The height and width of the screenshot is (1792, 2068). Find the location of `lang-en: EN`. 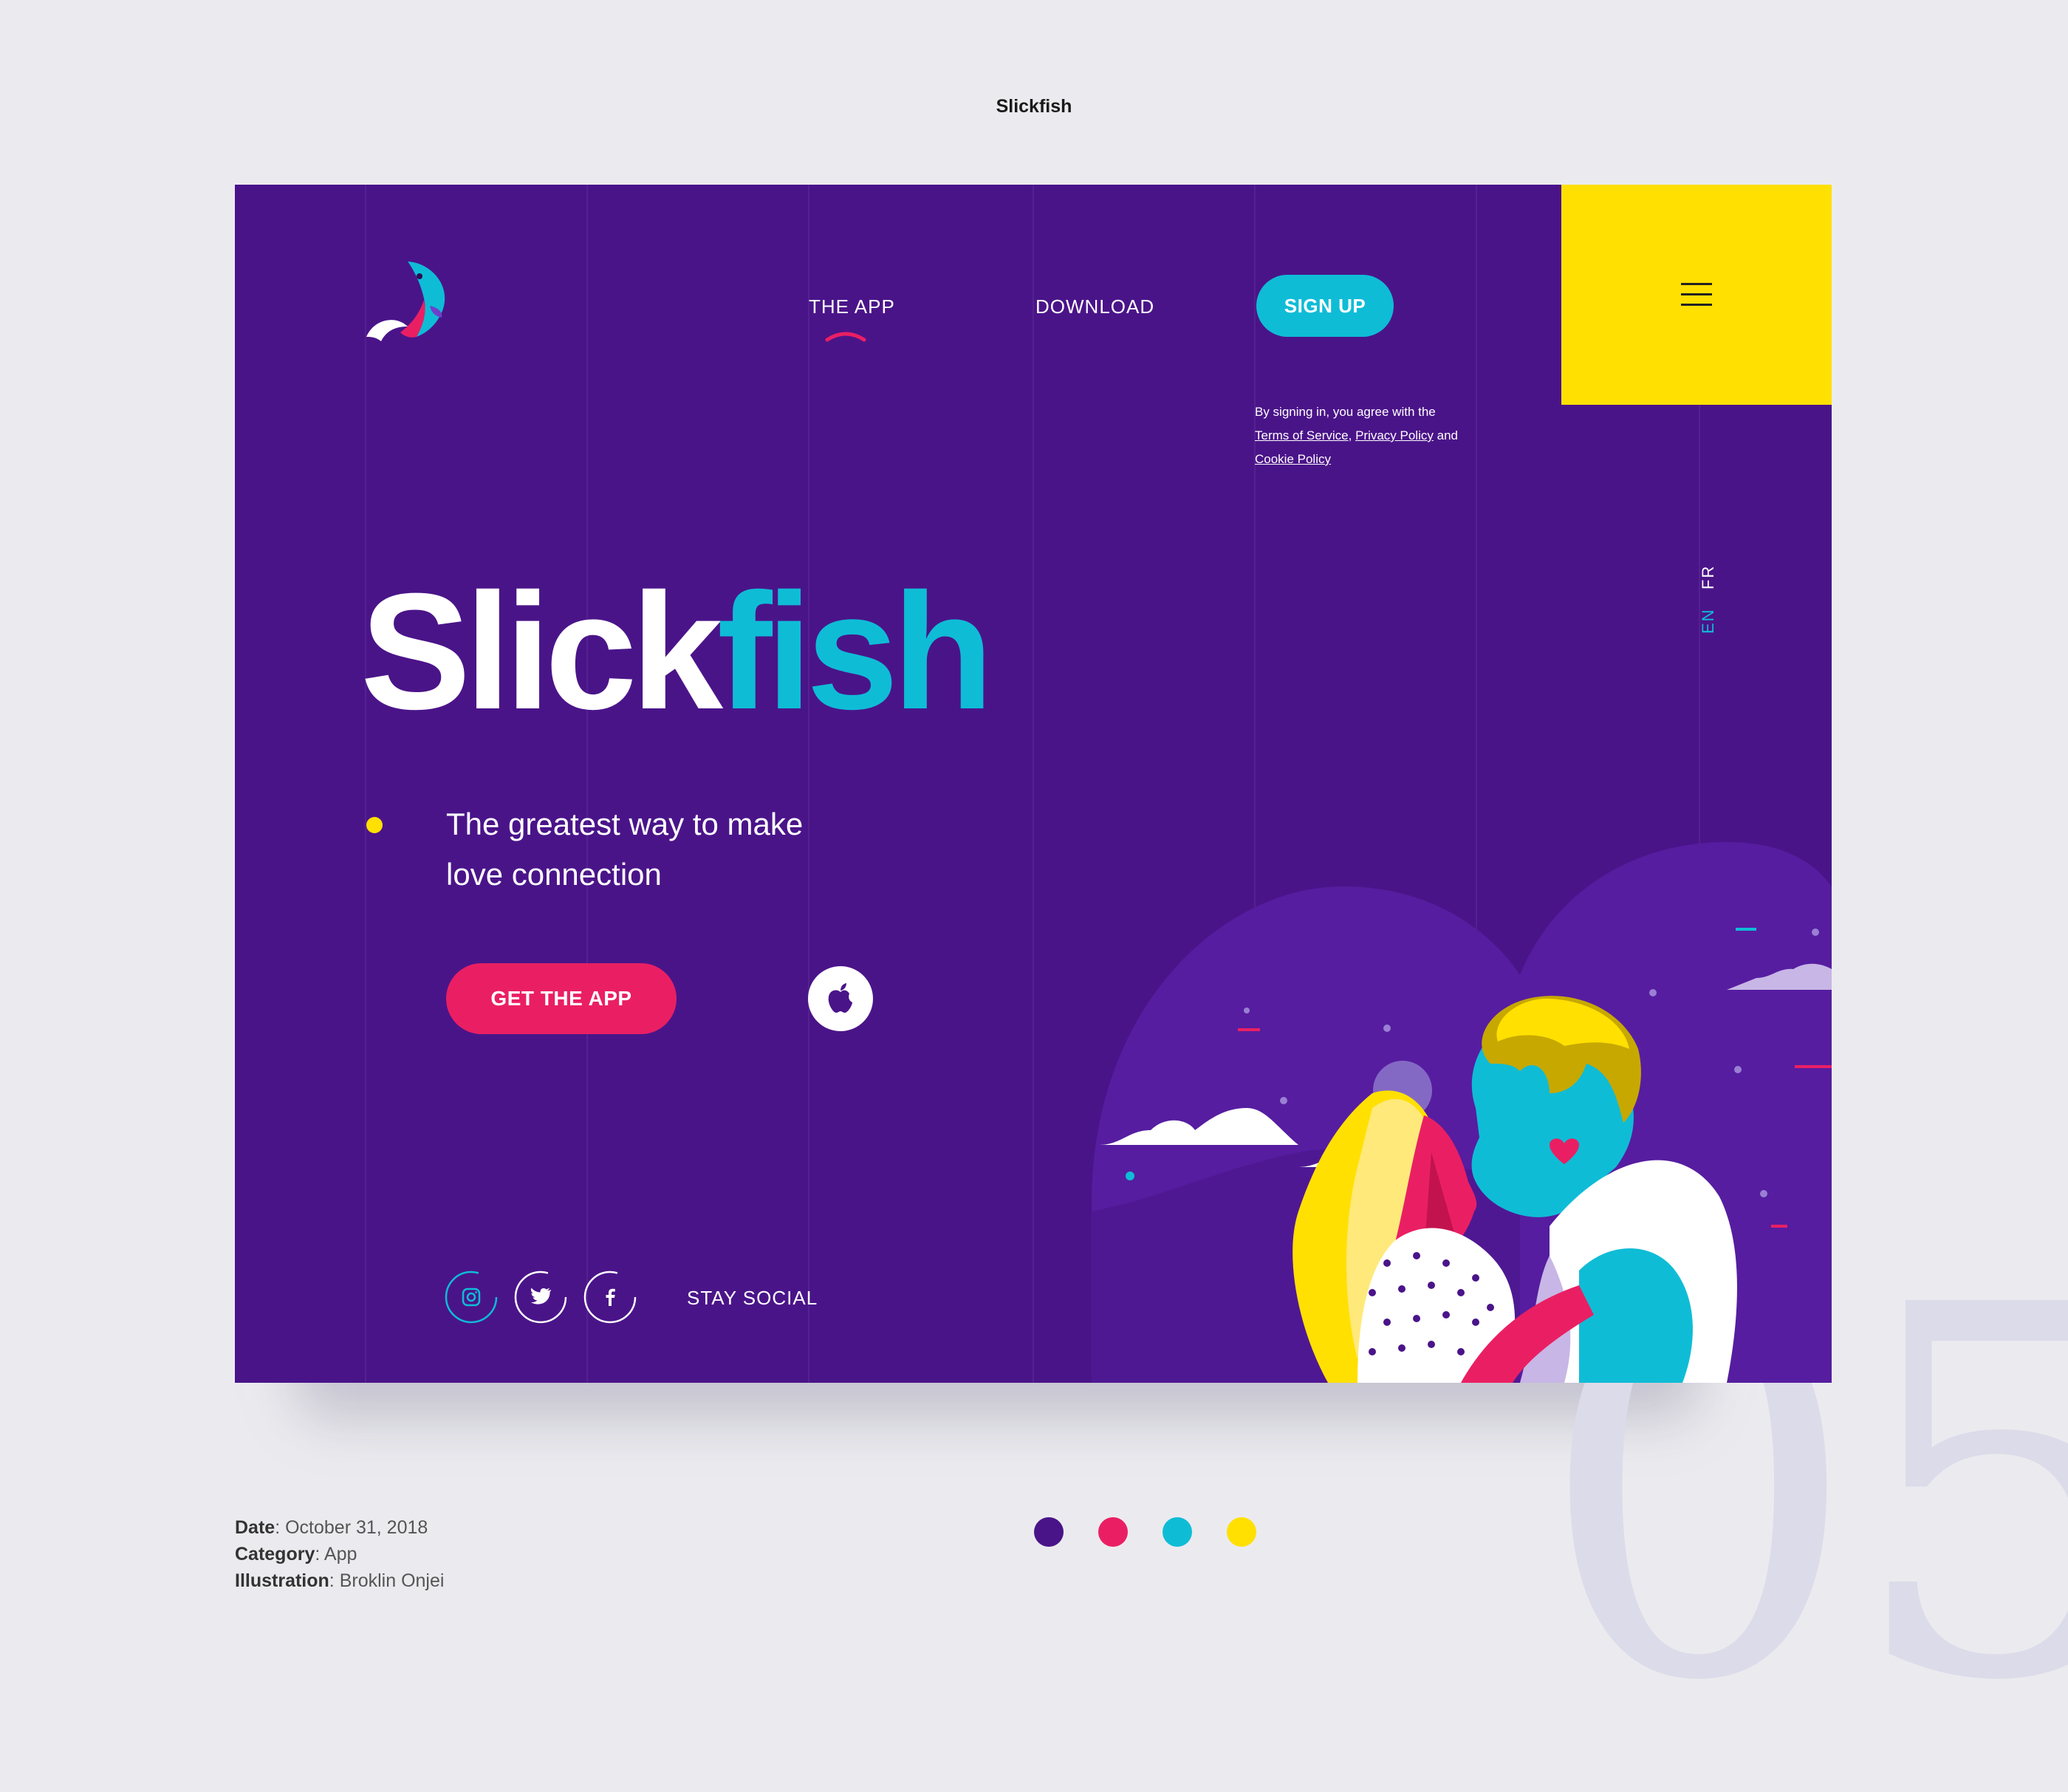

lang-en: EN is located at coordinates (1708, 621).